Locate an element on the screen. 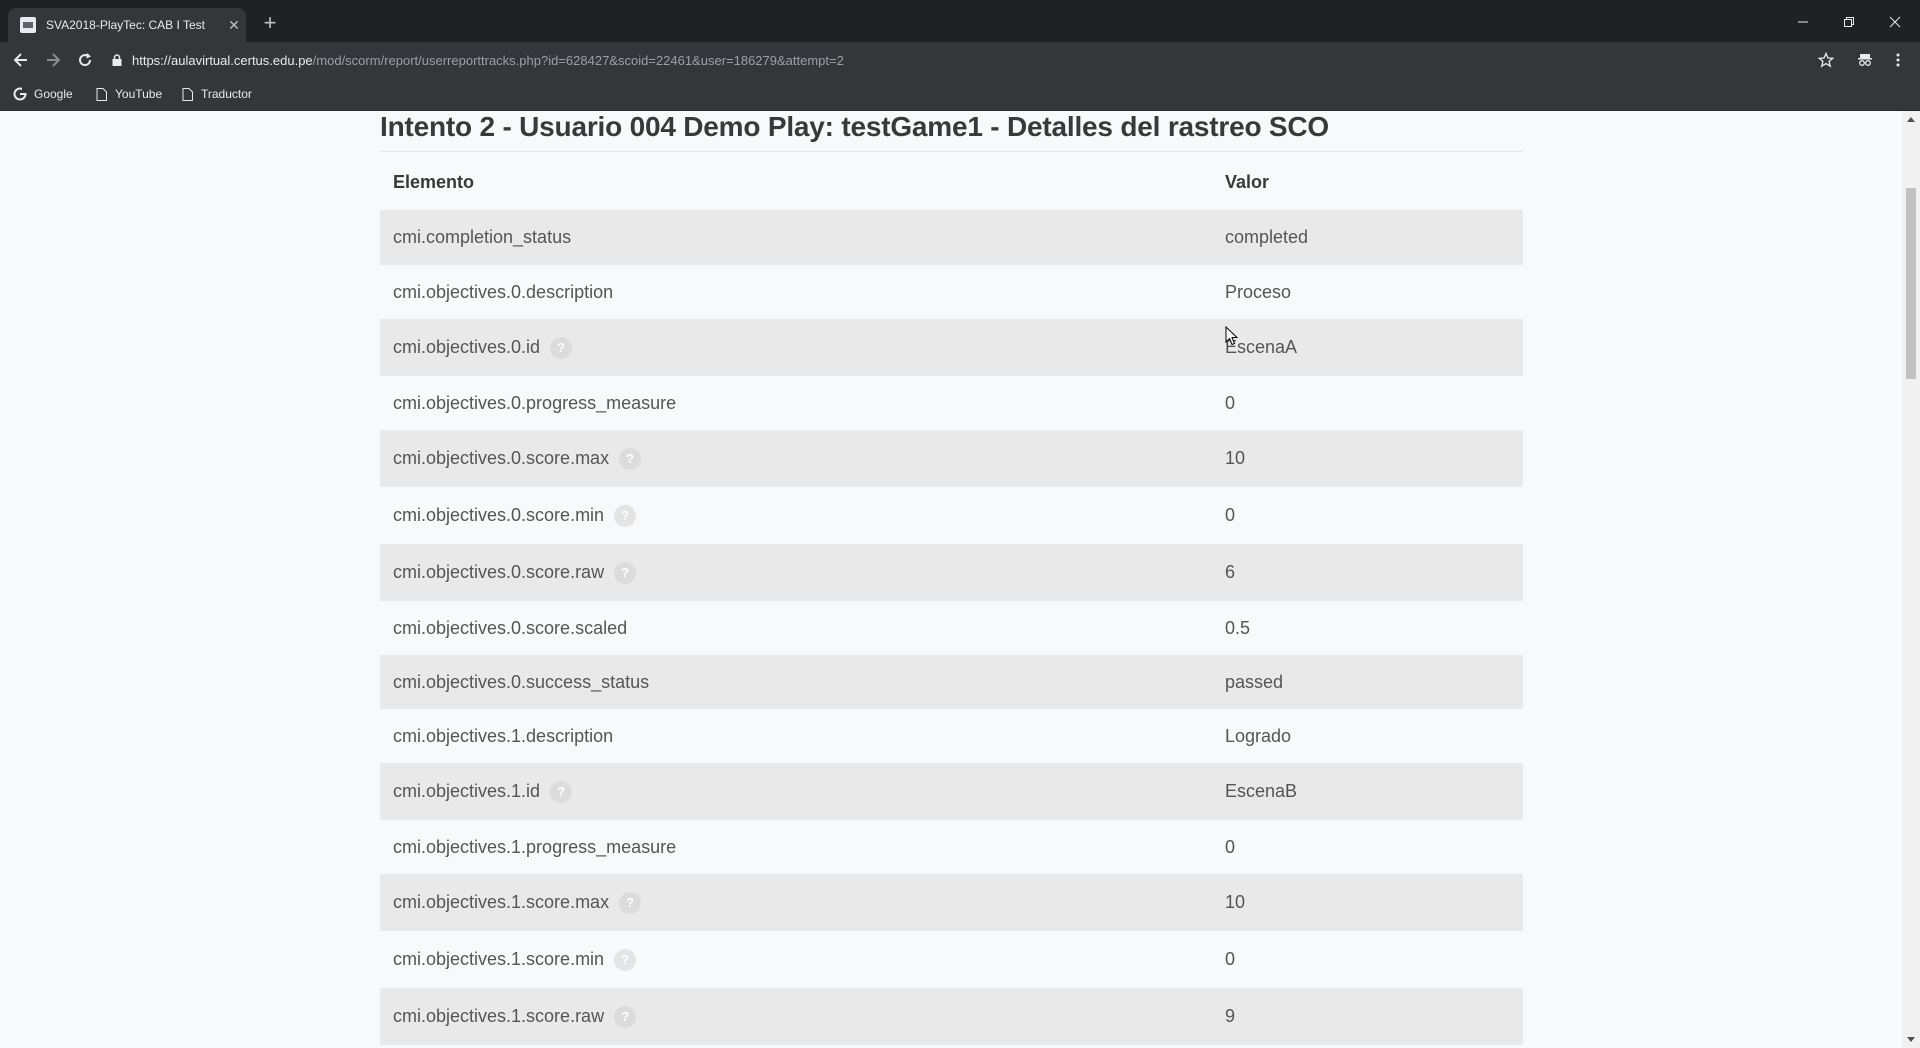  cell-value: 9 is located at coordinates (1230, 1016).